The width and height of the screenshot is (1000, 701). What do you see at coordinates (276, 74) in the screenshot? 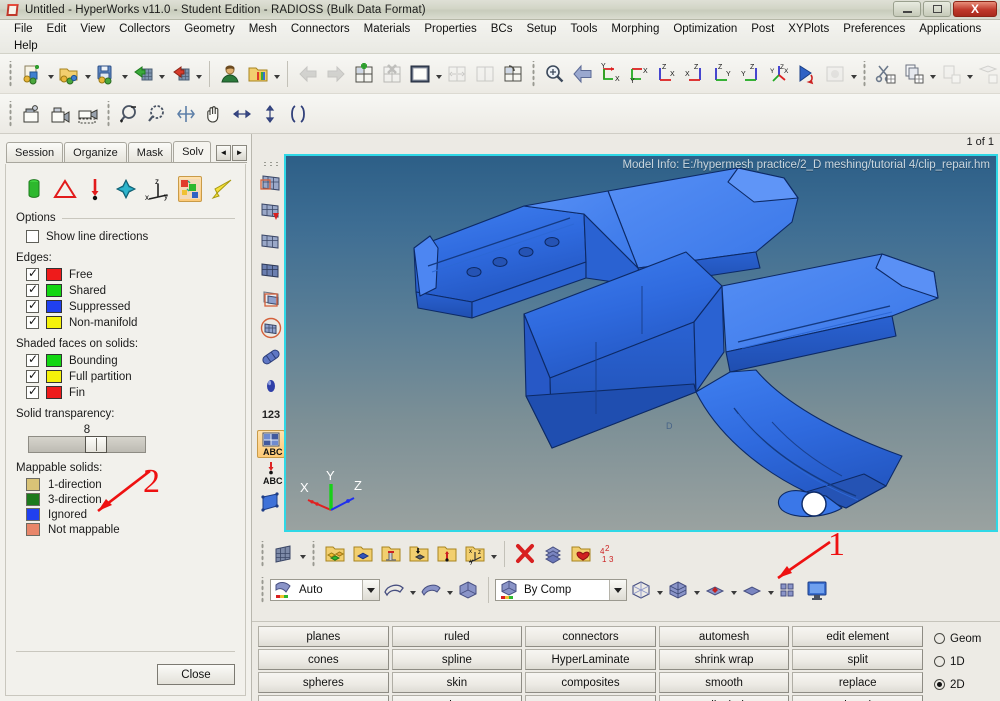
I see `open-session-dropdown-icon` at bounding box center [276, 74].